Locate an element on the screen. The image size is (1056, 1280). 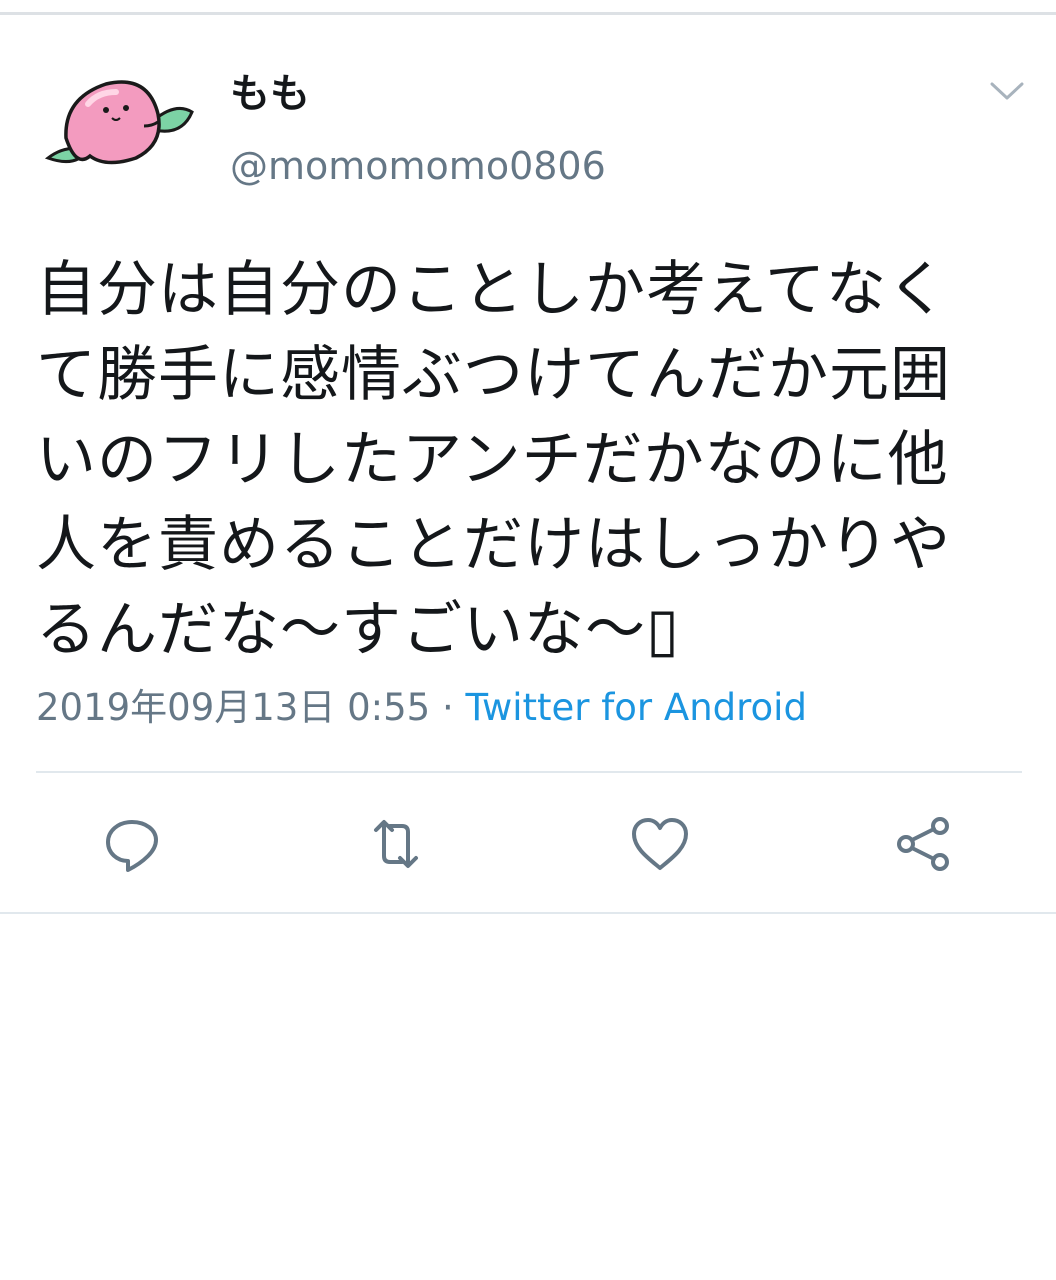
tweet-meta: 2019年09月13日 0:55 · Twitter for Android is located at coordinates (421, 708).